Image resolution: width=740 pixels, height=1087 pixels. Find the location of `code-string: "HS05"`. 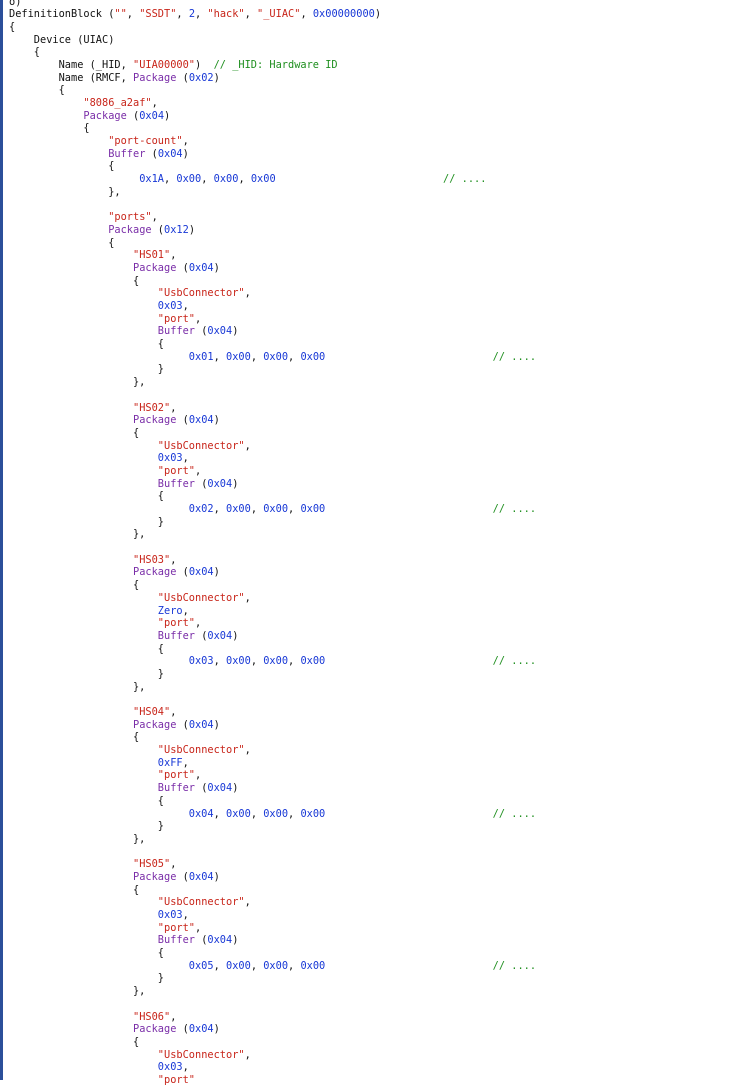

code-string: "HS05" is located at coordinates (152, 864).